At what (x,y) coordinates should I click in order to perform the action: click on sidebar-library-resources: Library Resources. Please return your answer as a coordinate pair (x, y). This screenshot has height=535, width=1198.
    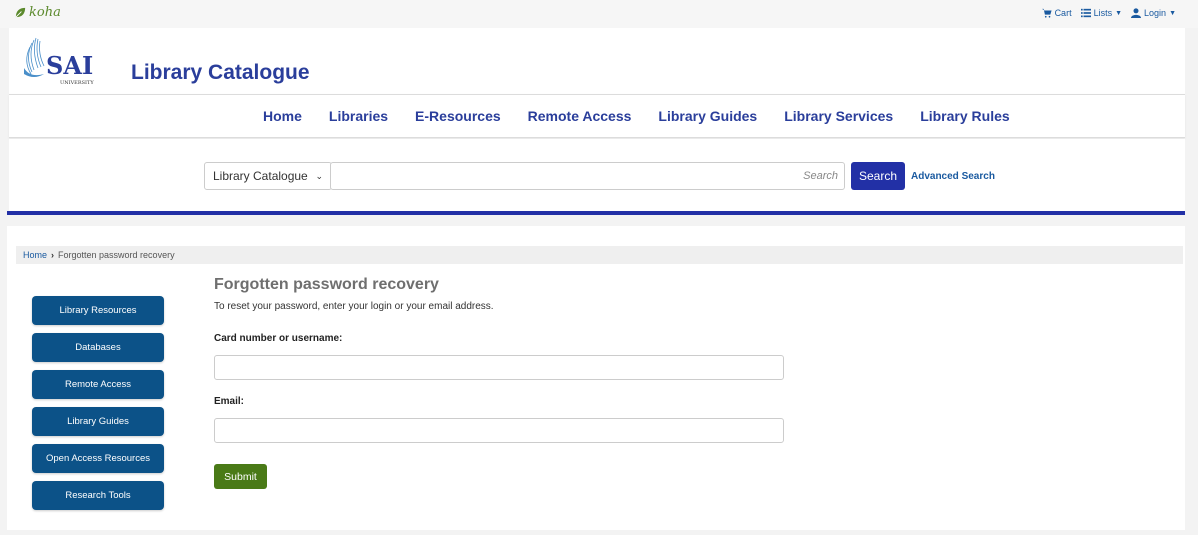
    Looking at the image, I should click on (98, 310).